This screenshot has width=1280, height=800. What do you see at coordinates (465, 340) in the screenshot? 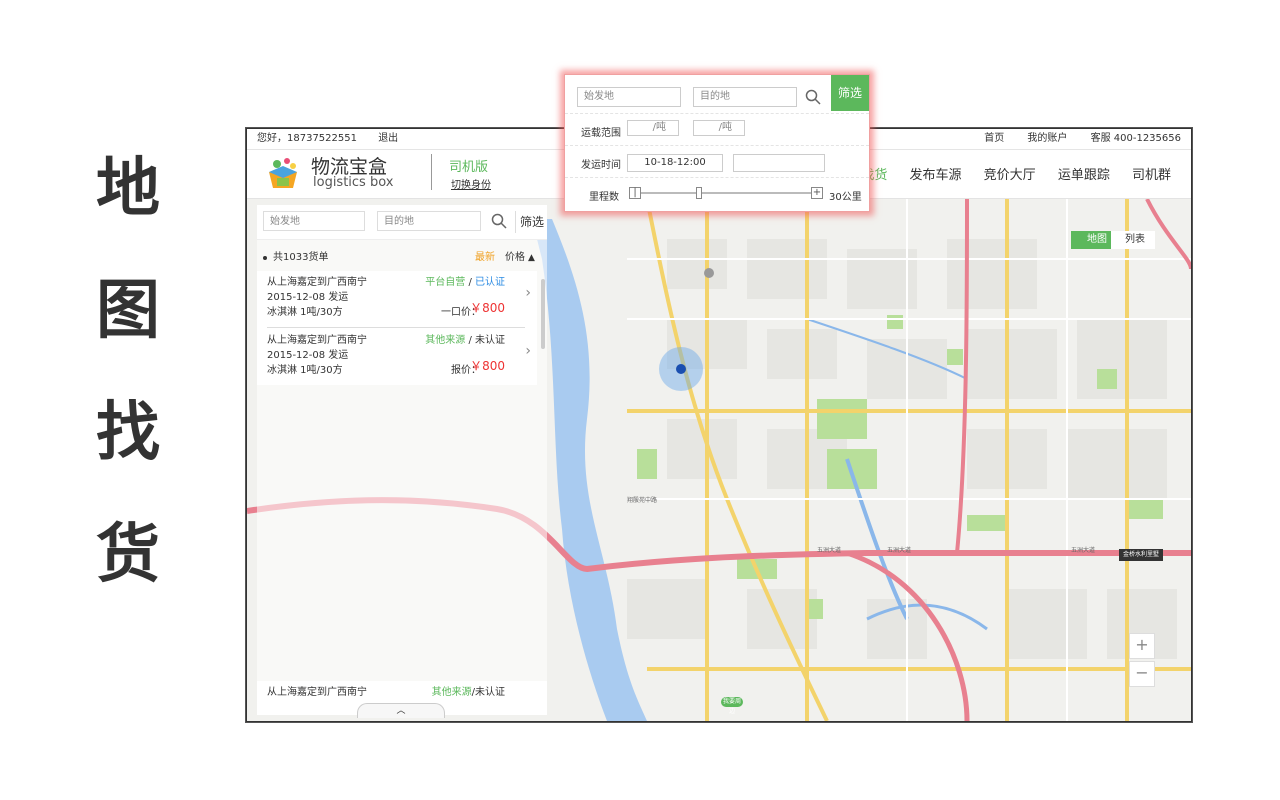
I see `cargo-source: 其他来源 / 未认证` at bounding box center [465, 340].